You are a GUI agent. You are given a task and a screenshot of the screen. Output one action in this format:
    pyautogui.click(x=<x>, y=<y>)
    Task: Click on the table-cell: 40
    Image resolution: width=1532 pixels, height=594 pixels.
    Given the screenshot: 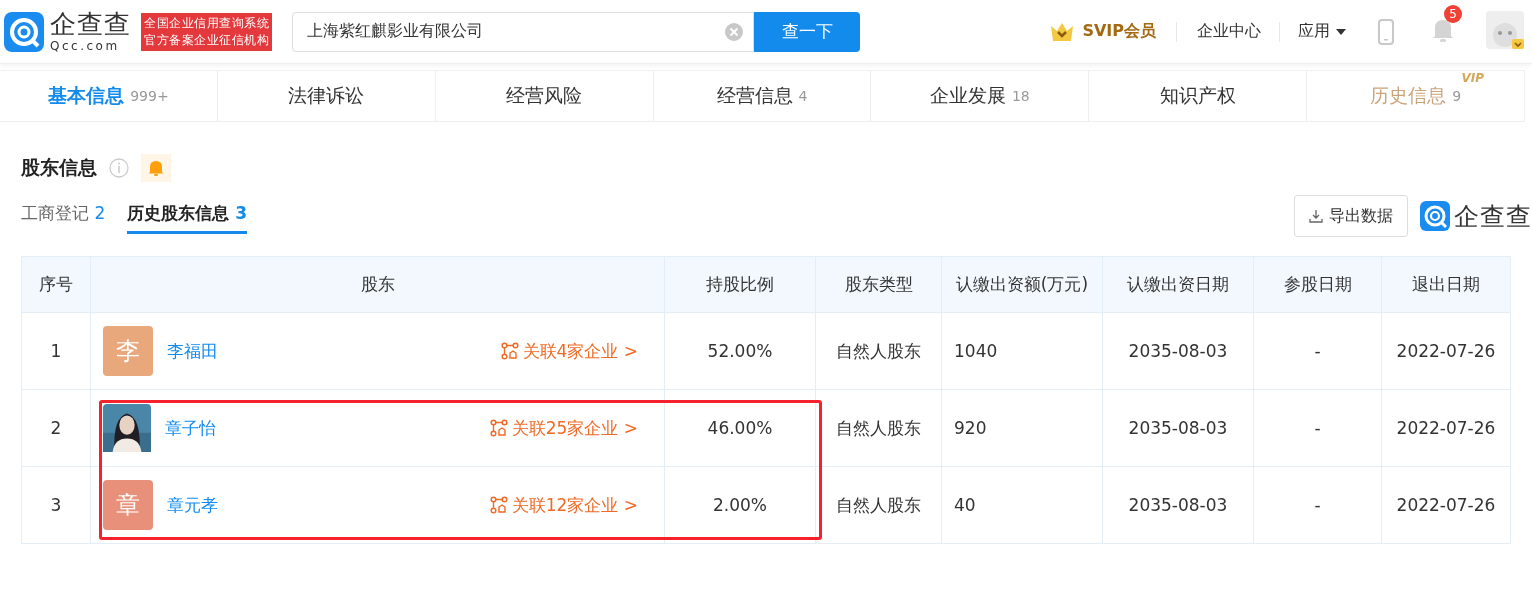 What is the action you would take?
    pyautogui.click(x=1022, y=505)
    